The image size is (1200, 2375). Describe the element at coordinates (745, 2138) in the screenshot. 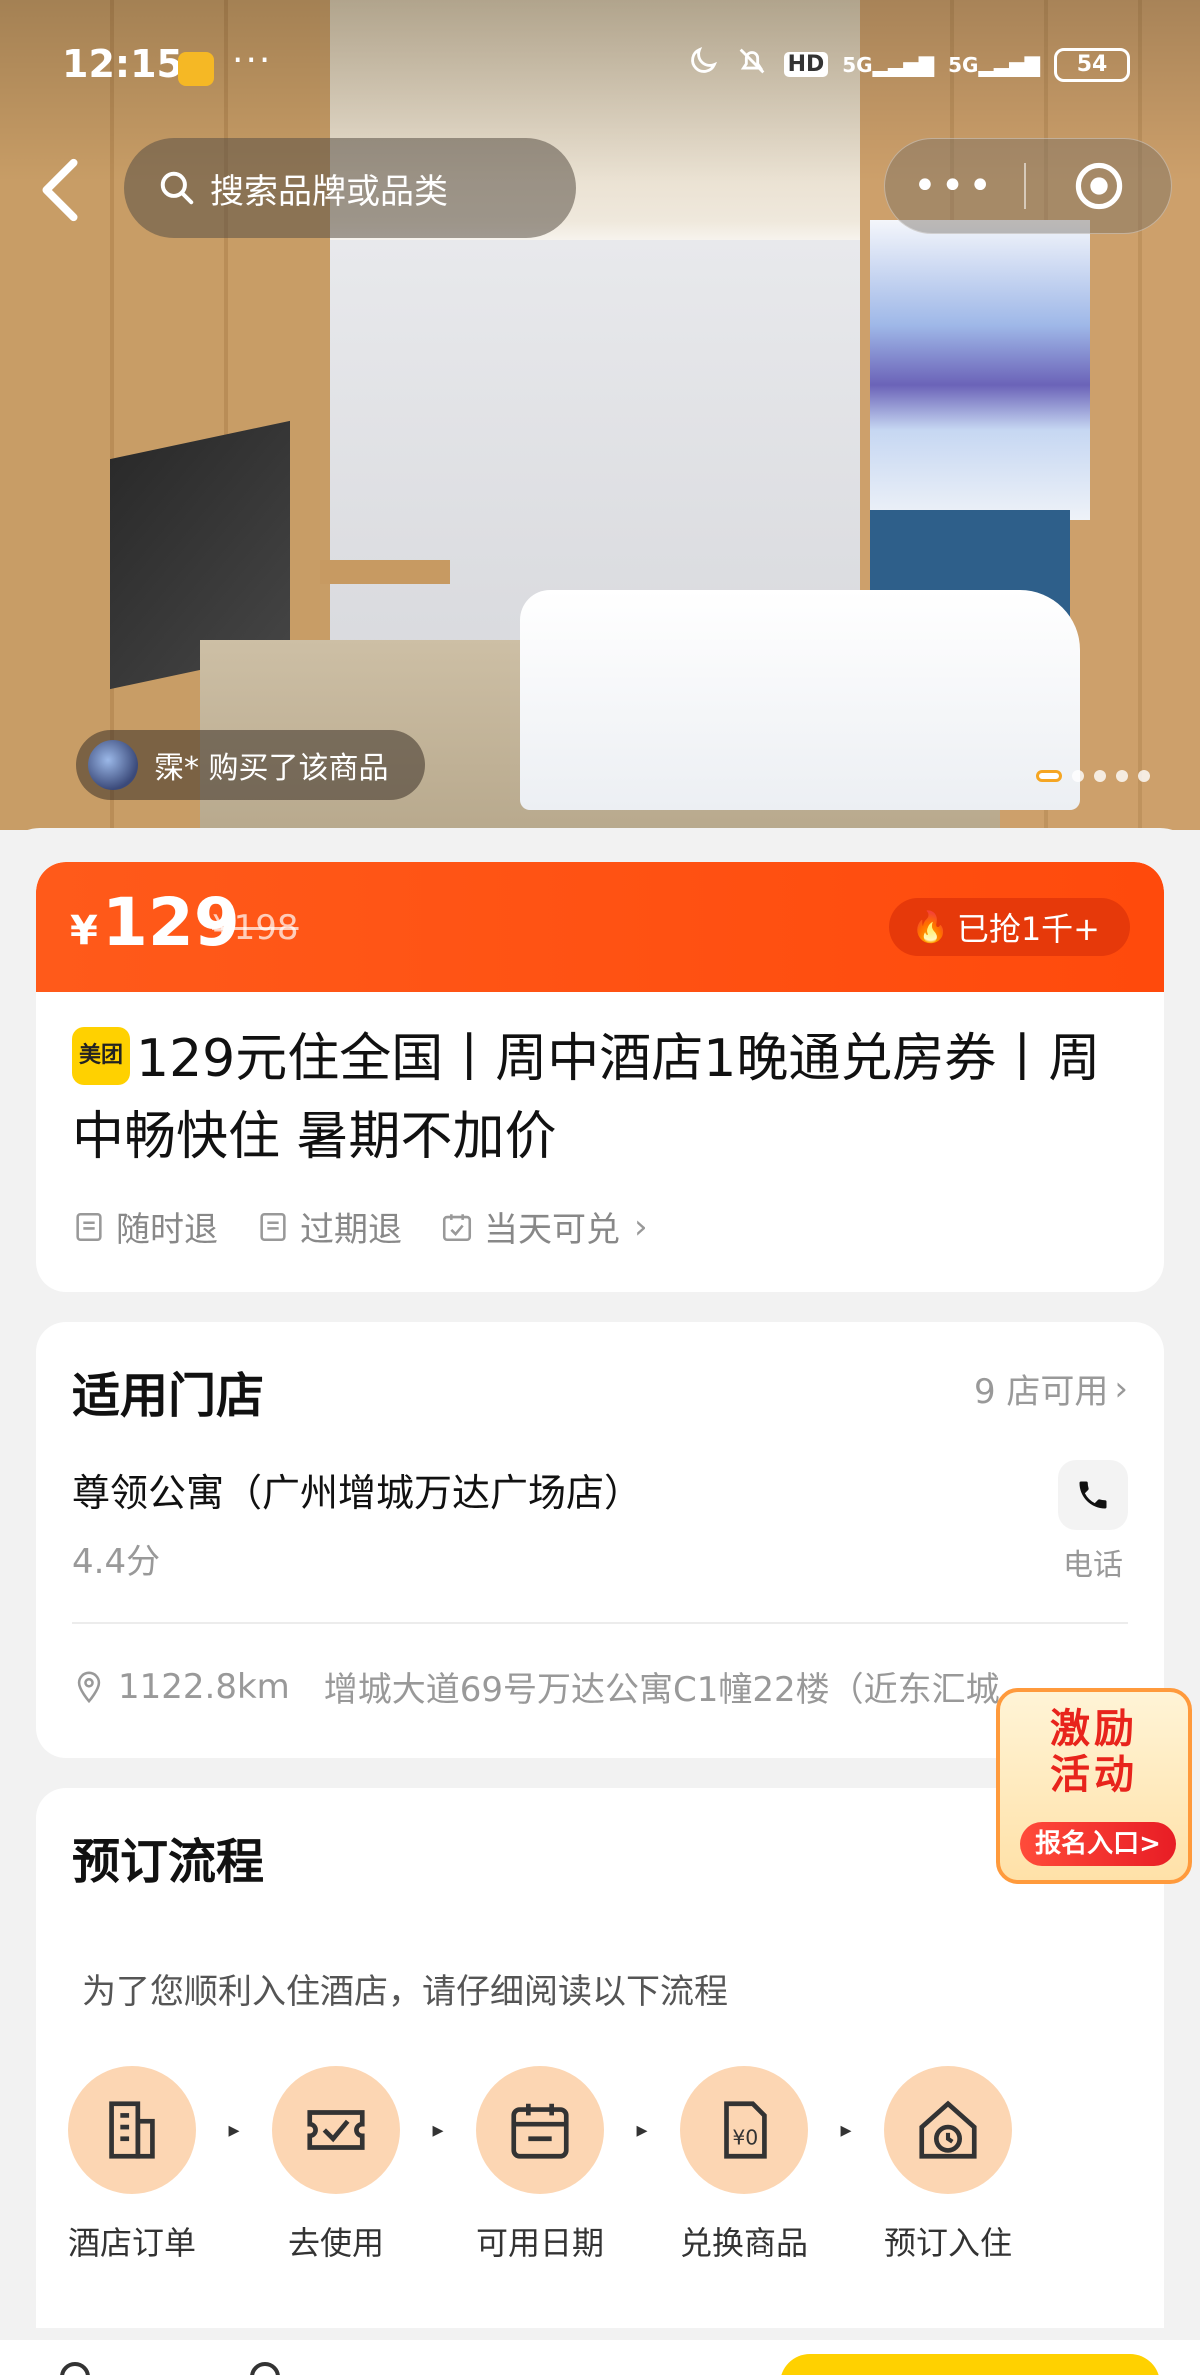

I see `svg-text: ¥0` at that location.